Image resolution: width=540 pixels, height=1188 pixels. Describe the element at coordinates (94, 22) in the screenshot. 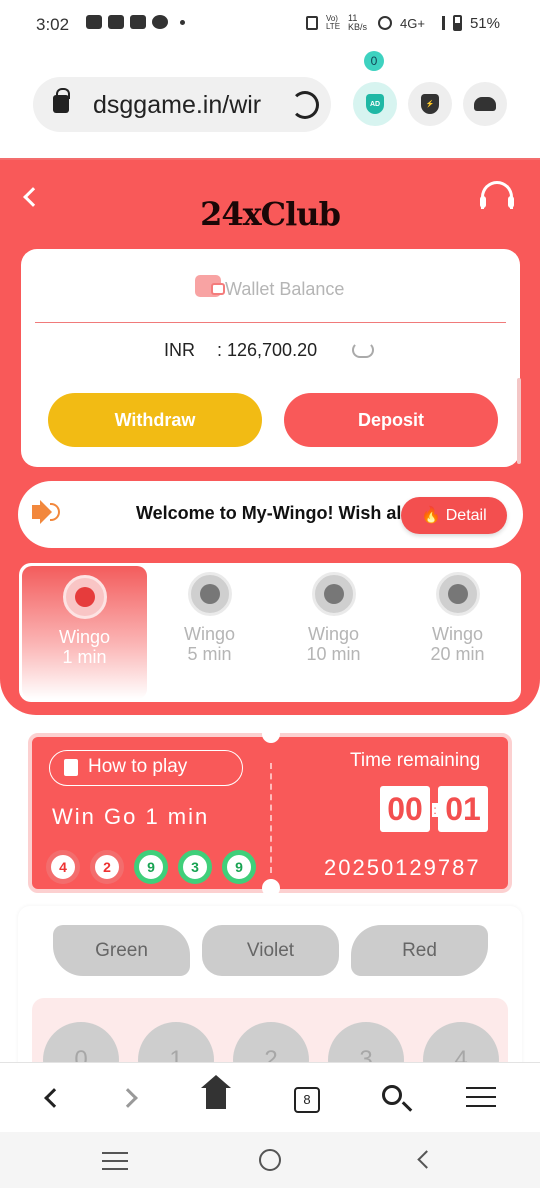

I see `telegram-icon` at that location.